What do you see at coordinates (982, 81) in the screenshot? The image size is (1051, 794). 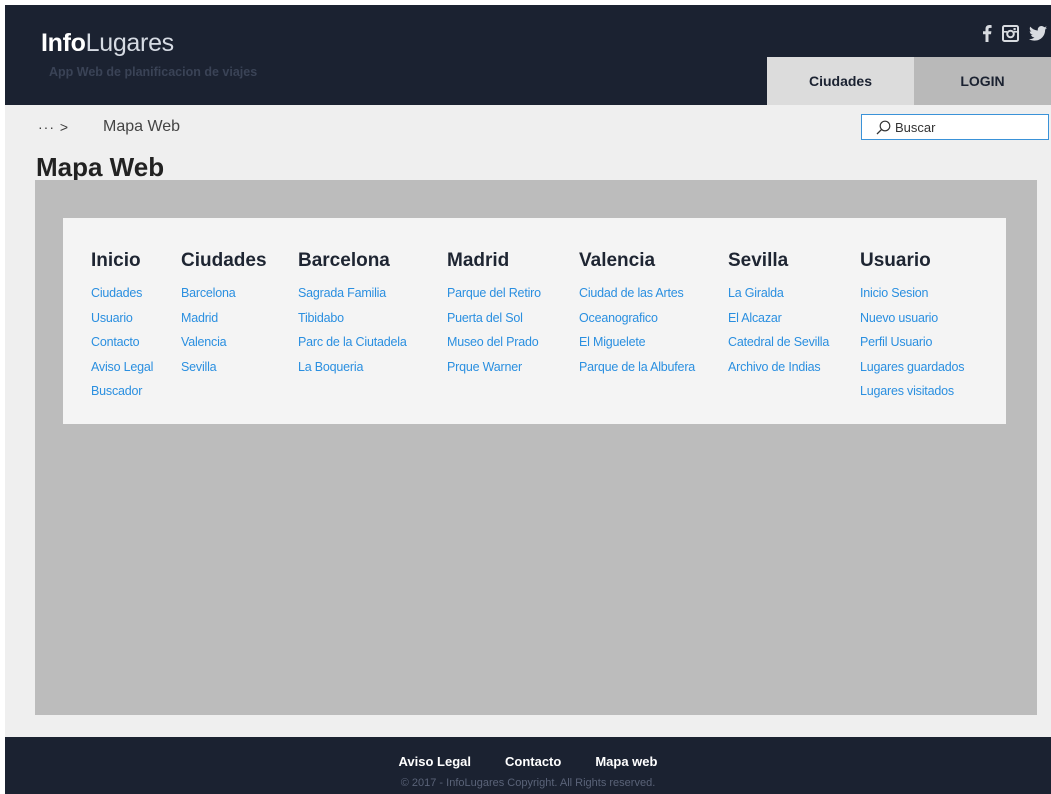 I see `nav-login-button: LOGIN` at bounding box center [982, 81].